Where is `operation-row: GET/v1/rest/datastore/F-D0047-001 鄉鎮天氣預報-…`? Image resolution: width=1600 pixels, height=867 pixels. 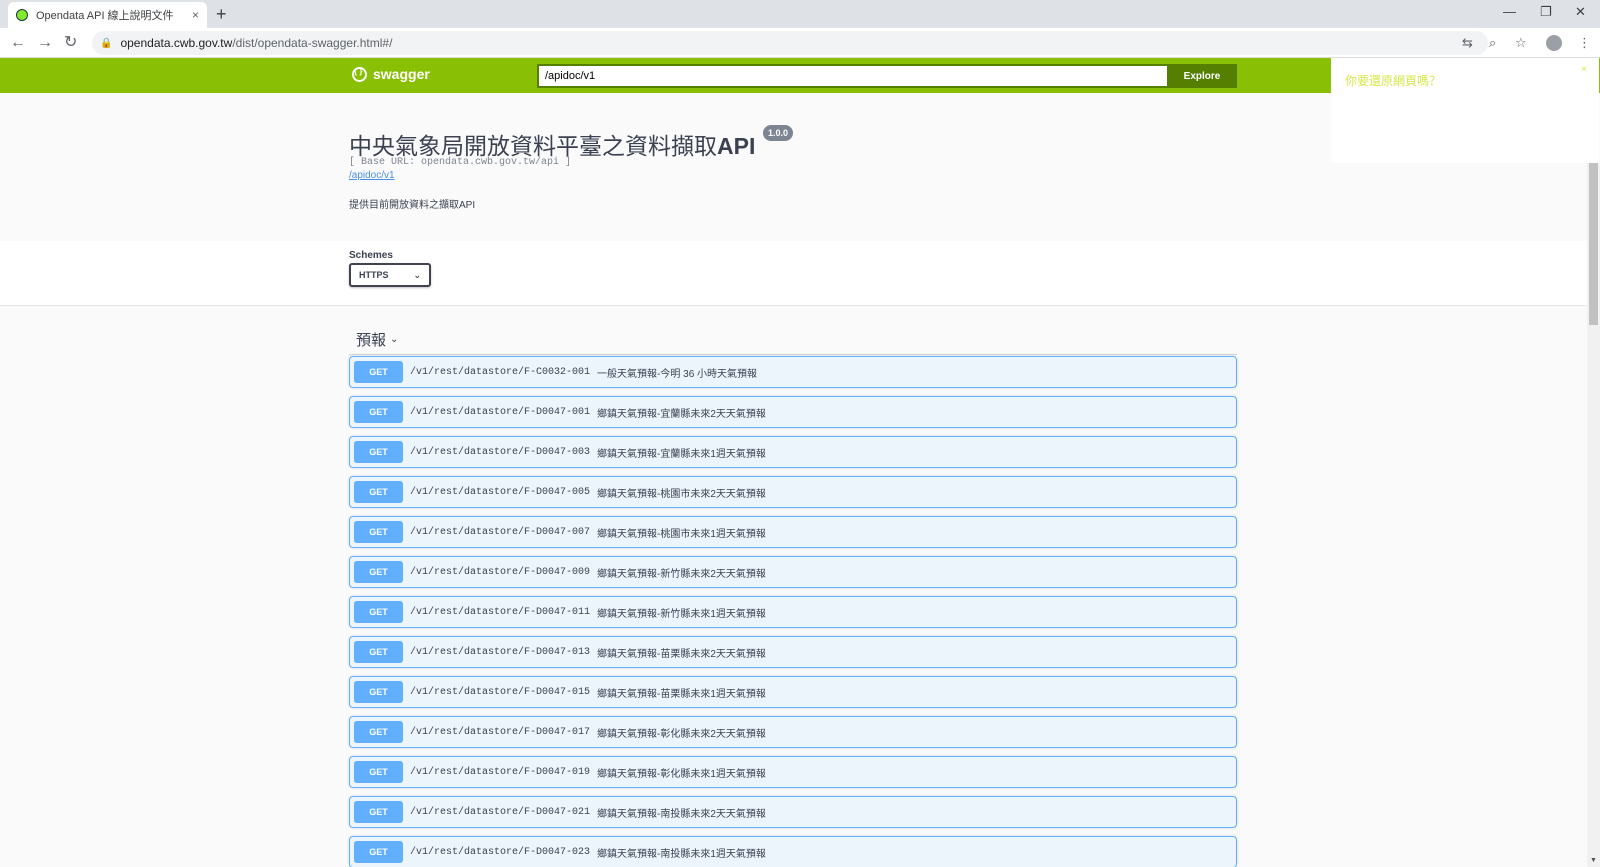
operation-row: GET/v1/rest/datastore/F-D0047-001 鄉鎮天氣預報-… is located at coordinates (793, 412).